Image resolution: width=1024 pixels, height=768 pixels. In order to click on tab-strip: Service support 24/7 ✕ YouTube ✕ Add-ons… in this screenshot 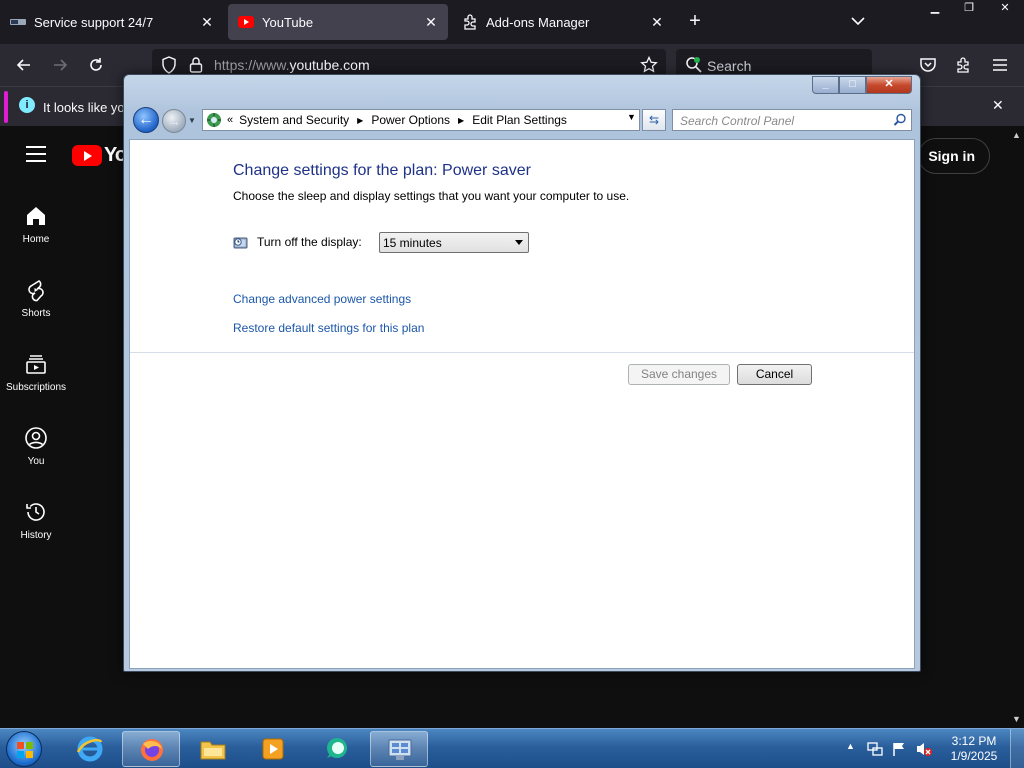, I will do `click(512, 22)`.